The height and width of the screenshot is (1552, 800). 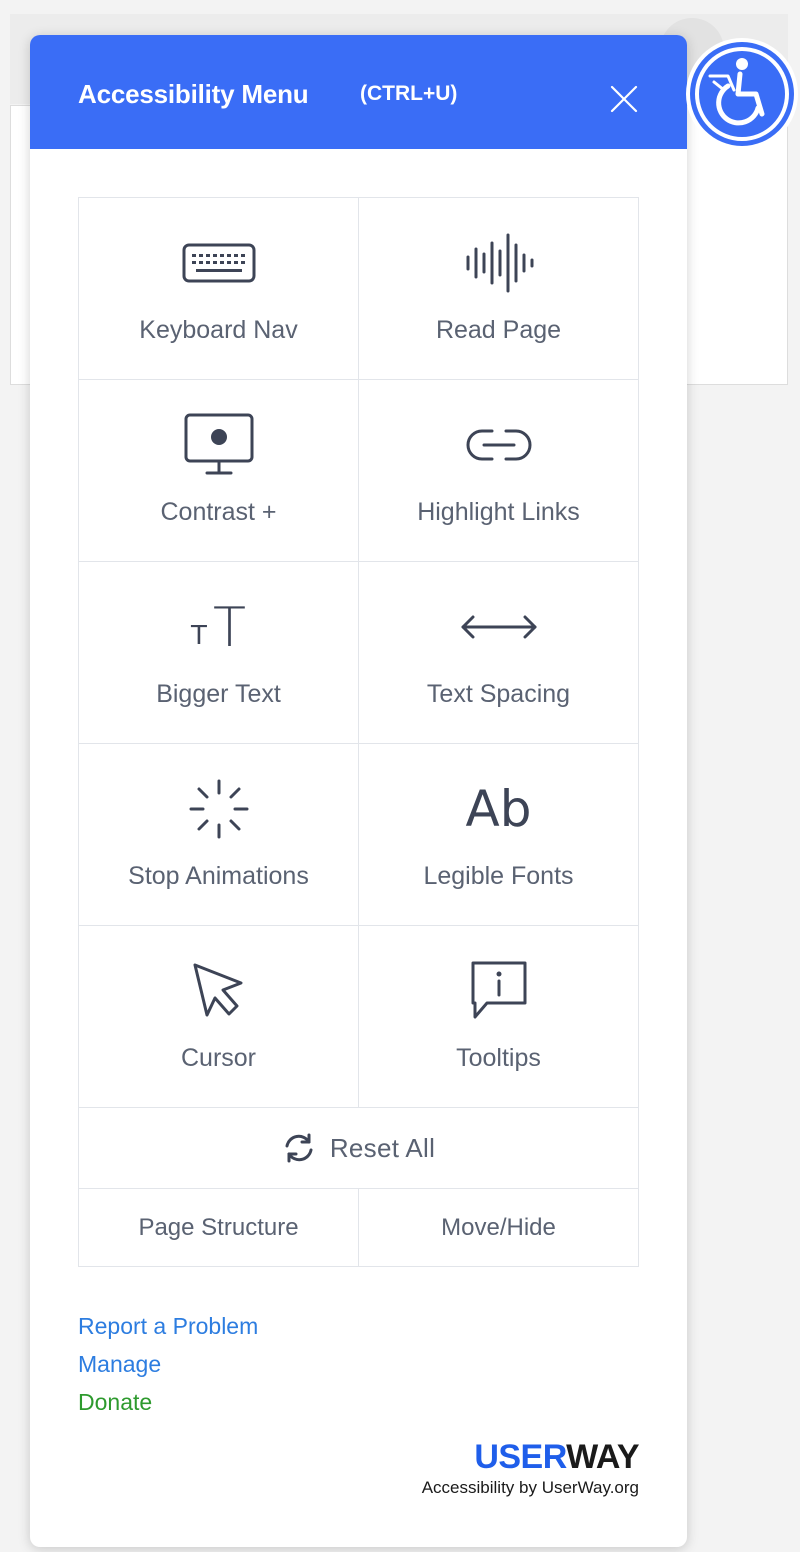 I want to click on feature-row: Stop Animations Ab Legible Fonts, so click(x=358, y=835).